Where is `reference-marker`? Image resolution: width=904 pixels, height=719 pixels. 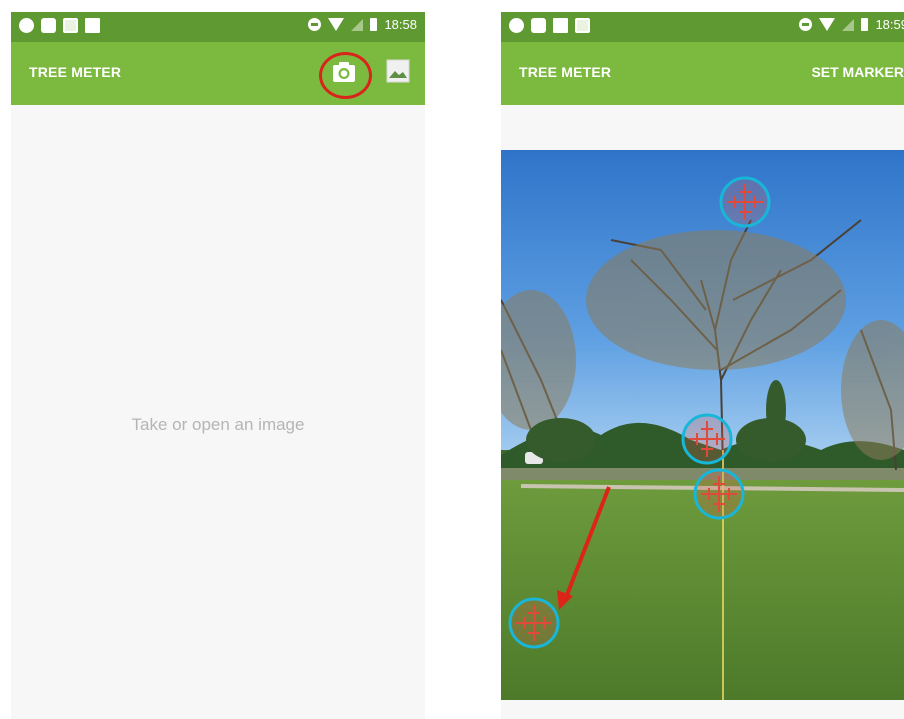
reference-marker is located at coordinates (534, 623).